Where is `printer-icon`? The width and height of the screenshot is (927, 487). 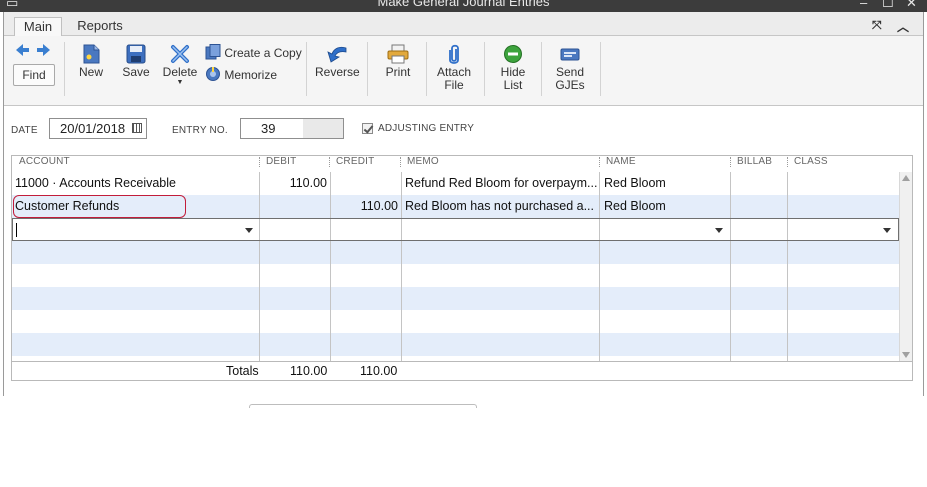
printer-icon is located at coordinates (398, 54).